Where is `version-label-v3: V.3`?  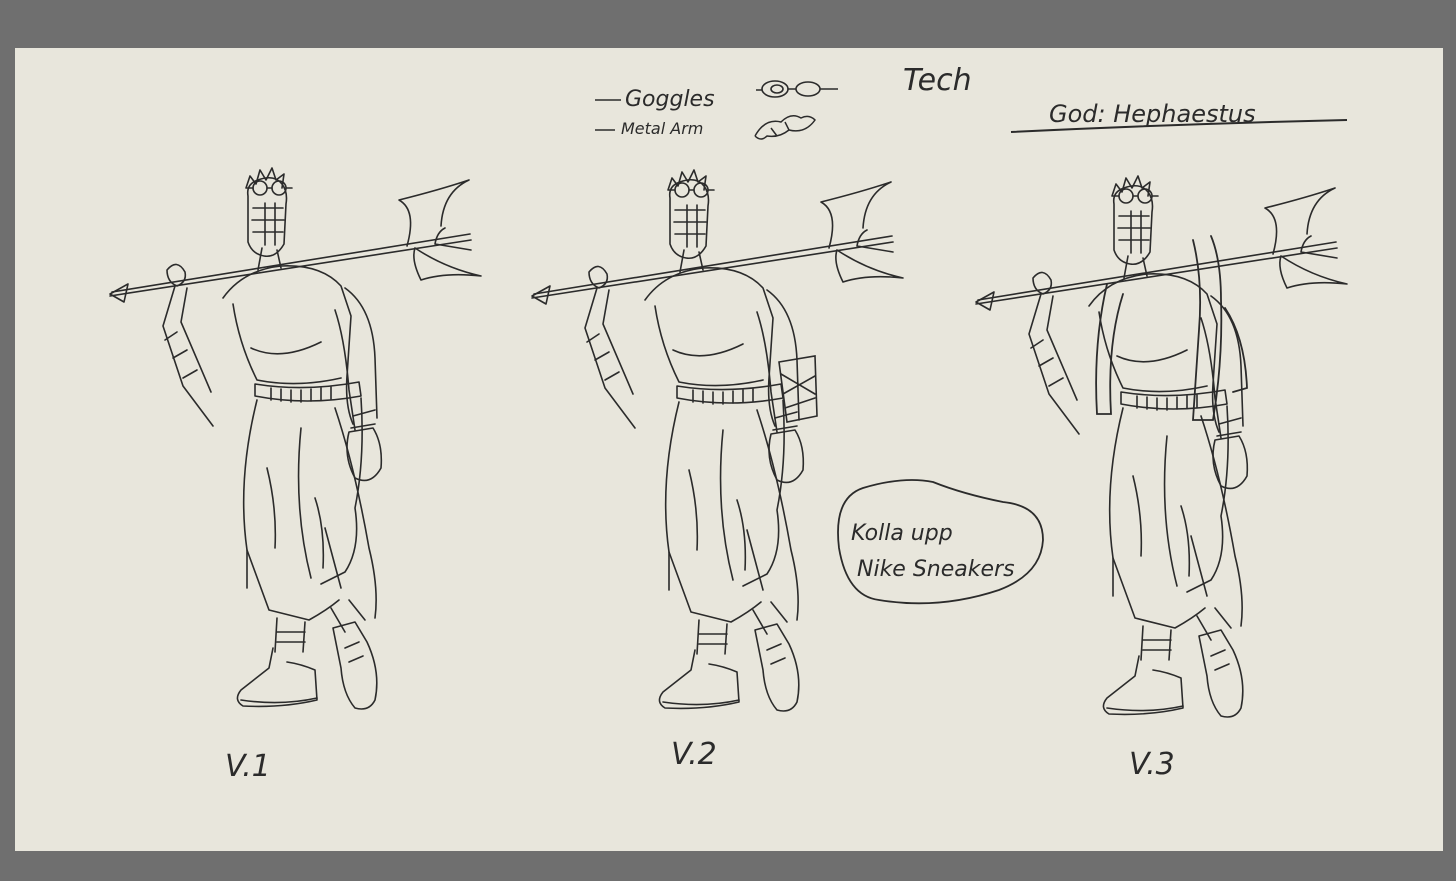 version-label-v3: V.3 is located at coordinates (1152, 764).